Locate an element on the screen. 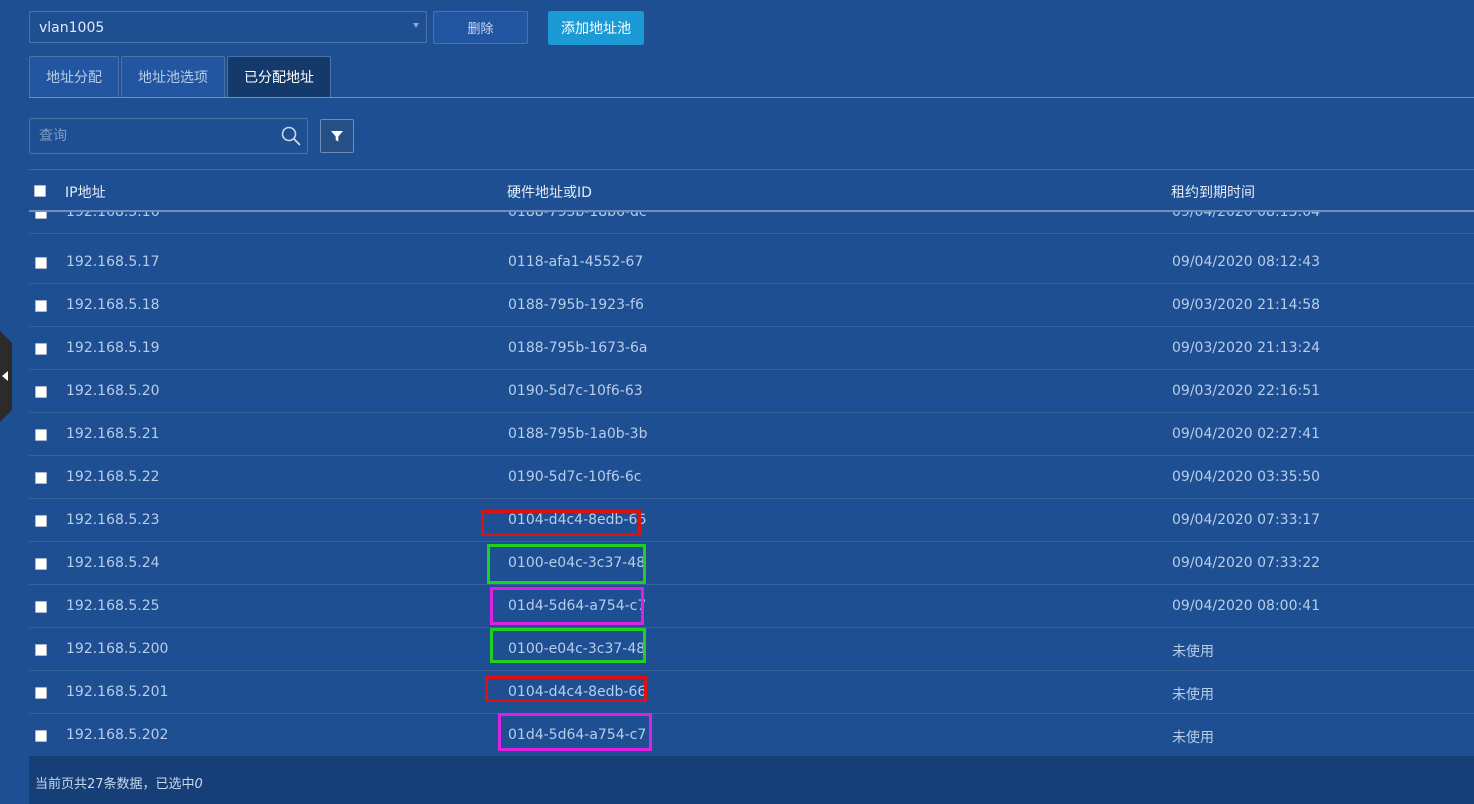  select-all-checkbox is located at coordinates (40, 191).